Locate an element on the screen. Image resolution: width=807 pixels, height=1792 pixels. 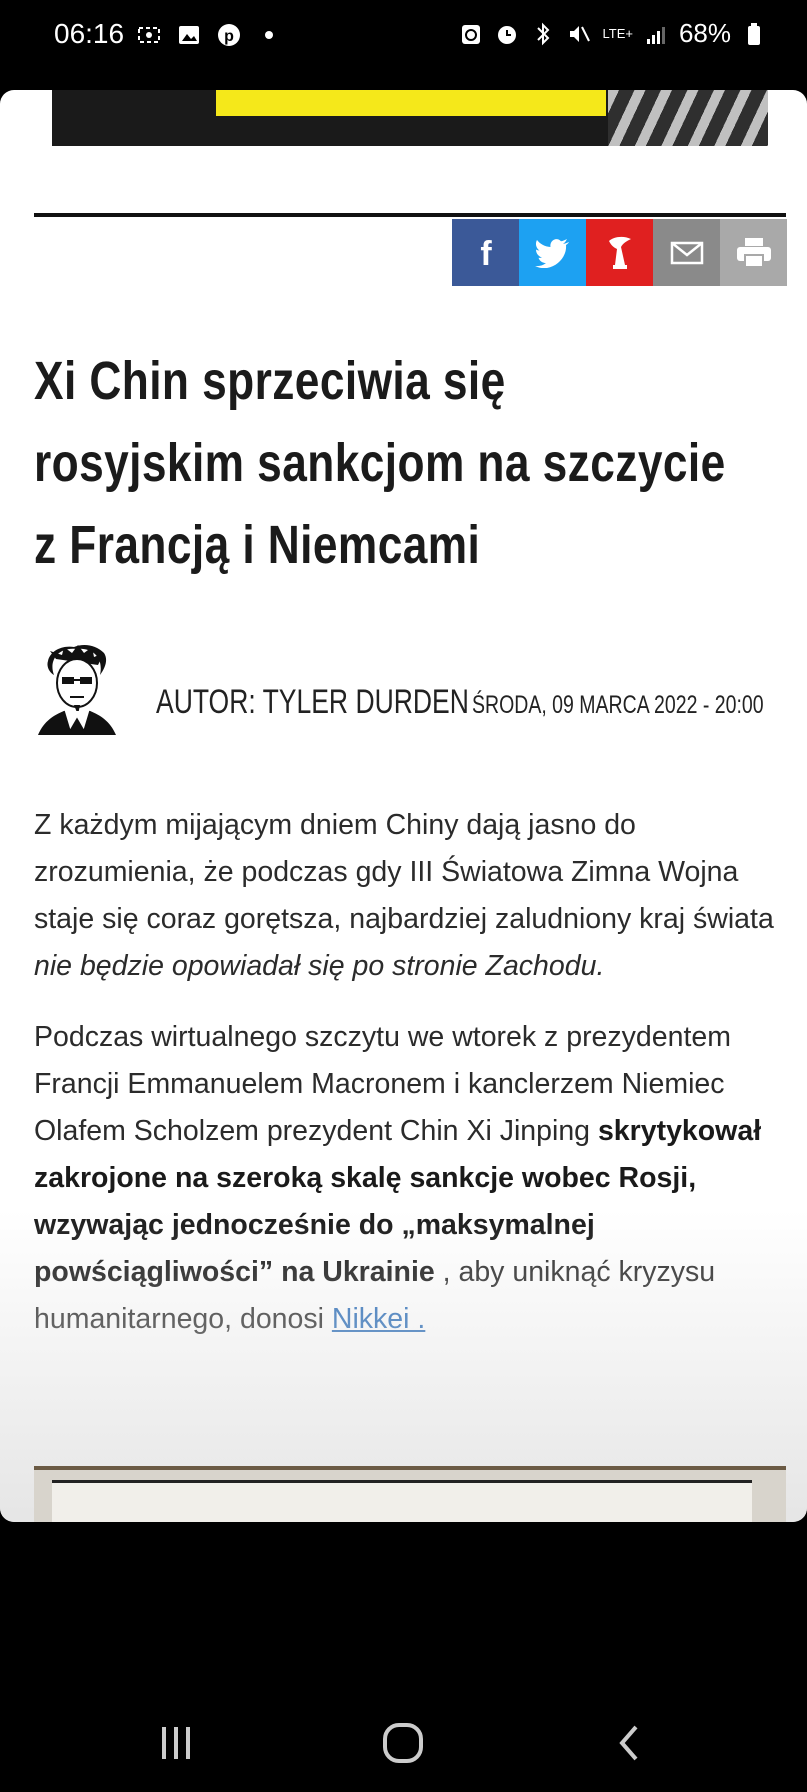
author-avatar is located at coordinates (76, 691).